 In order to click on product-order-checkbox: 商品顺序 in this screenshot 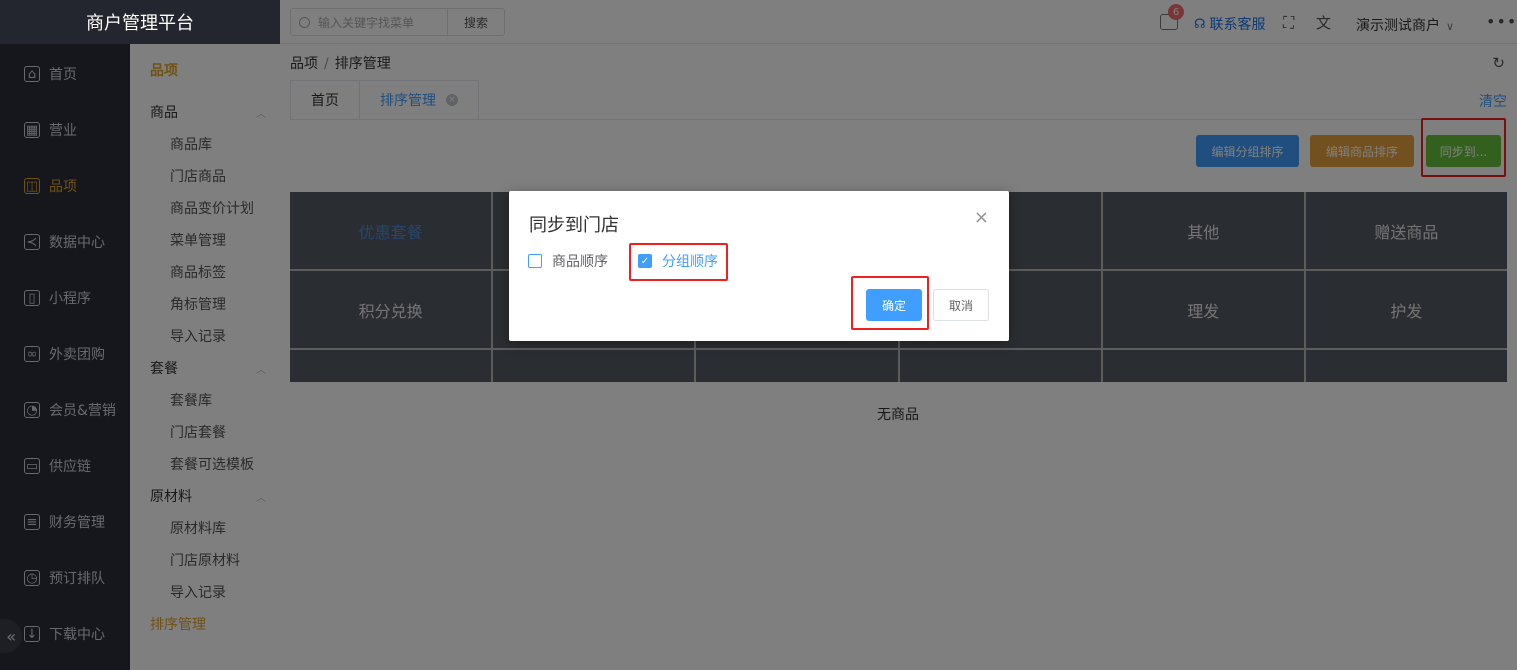, I will do `click(568, 261)`.